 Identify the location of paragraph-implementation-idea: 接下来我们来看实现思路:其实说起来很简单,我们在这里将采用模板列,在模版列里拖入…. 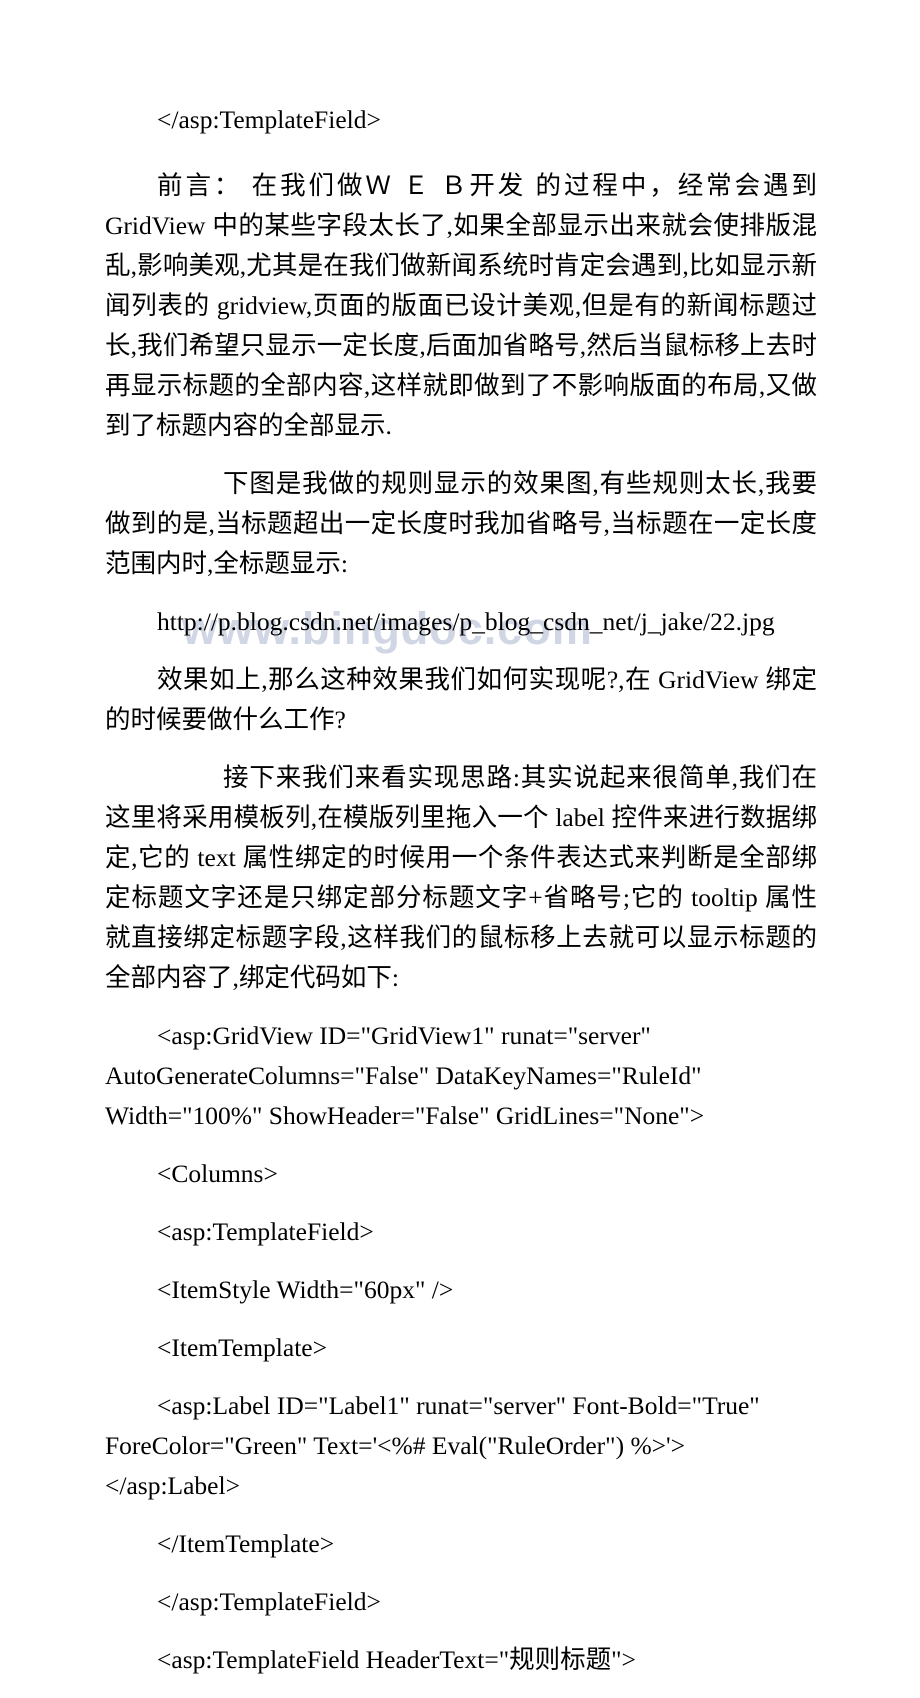
(461, 877).